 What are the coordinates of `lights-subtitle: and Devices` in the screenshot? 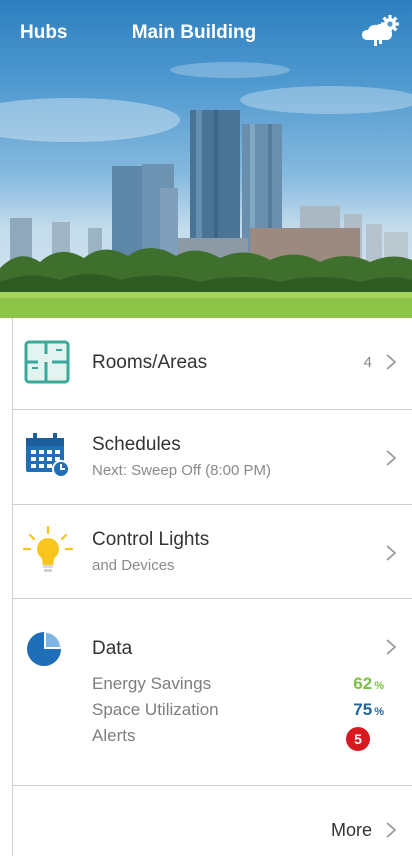 It's located at (133, 565).